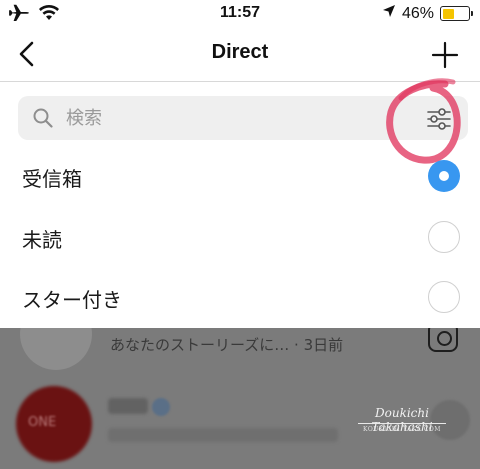  I want to click on message-preview: あなたのストーリーズに… · 3日前, so click(226, 344).